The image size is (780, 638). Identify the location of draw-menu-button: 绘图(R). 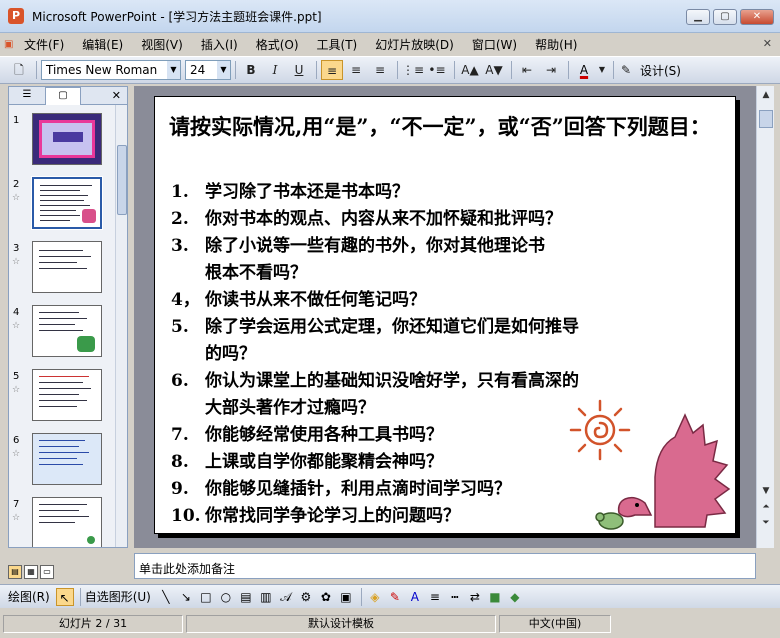
(29, 596).